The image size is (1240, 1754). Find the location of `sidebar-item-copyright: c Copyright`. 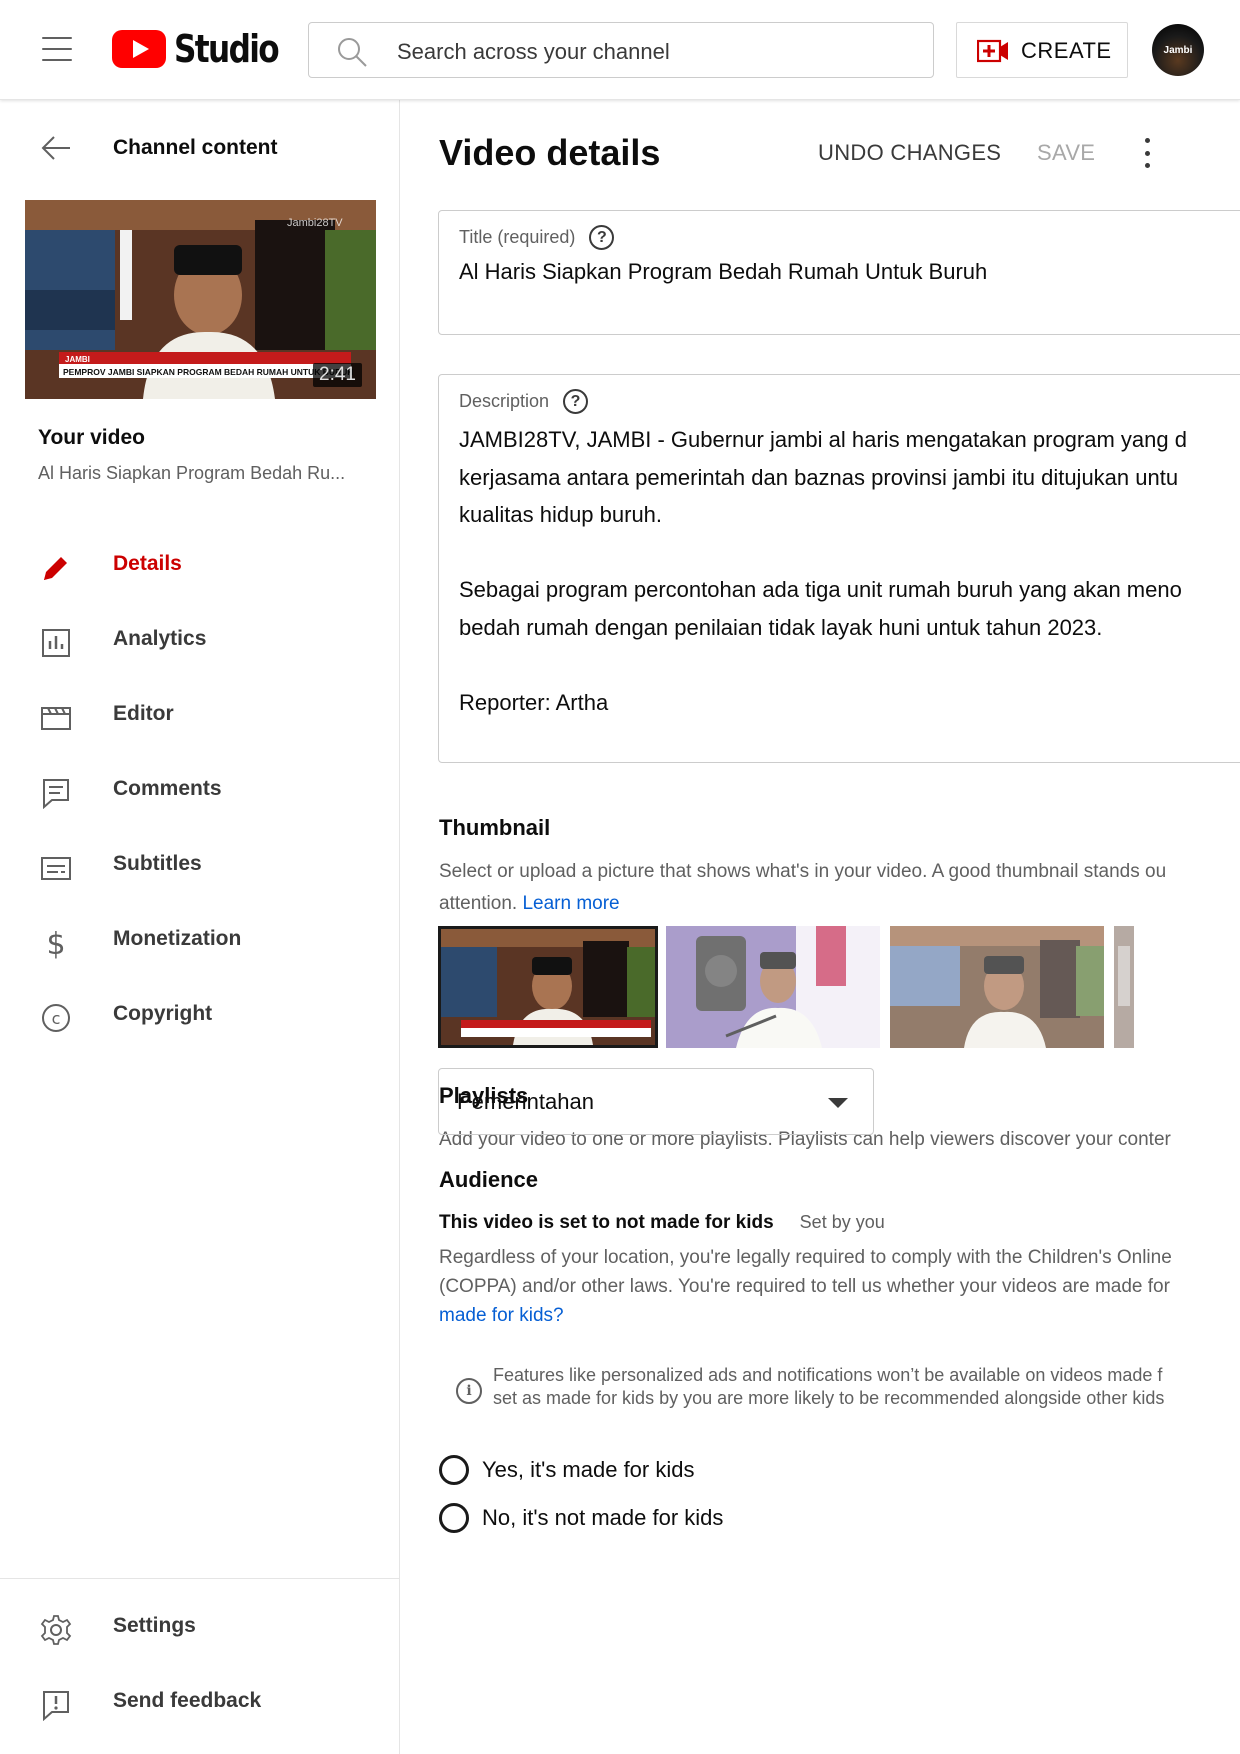

sidebar-item-copyright: c Copyright is located at coordinates (200, 1017).